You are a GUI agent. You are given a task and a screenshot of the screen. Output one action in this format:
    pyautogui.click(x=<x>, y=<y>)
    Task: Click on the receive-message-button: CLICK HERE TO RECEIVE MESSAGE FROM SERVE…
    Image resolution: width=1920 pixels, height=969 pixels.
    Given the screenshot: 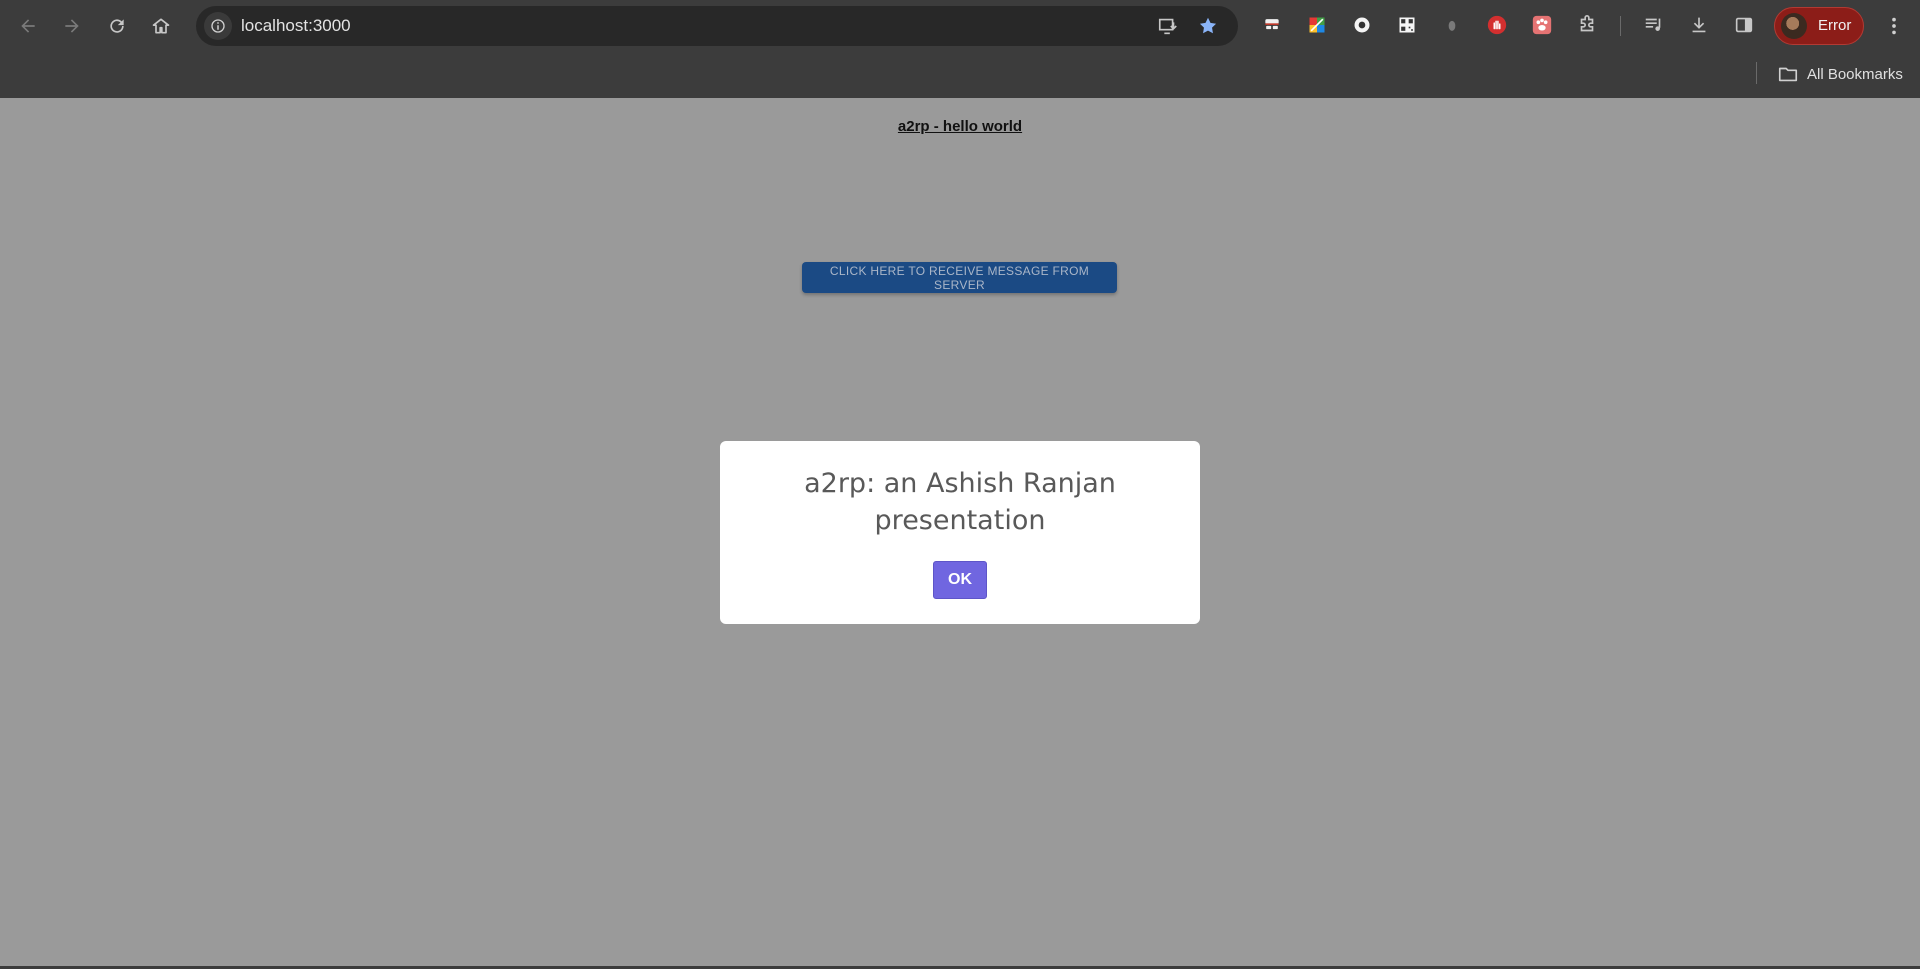 What is the action you would take?
    pyautogui.click(x=959, y=277)
    